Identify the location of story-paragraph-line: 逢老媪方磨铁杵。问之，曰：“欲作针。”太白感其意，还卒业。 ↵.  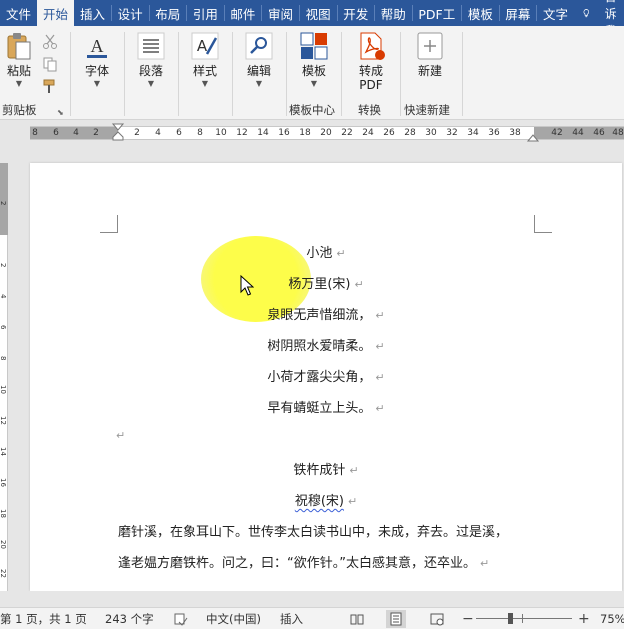
(303, 561).